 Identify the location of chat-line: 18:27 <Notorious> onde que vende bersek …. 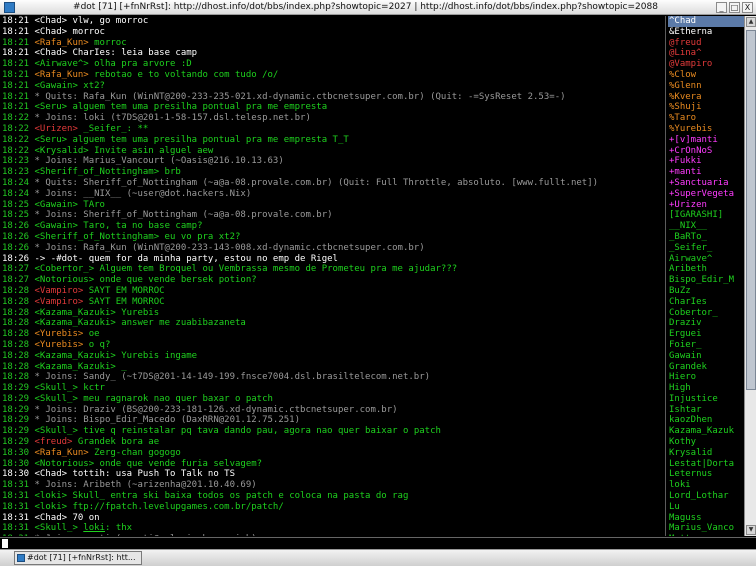
(332, 280).